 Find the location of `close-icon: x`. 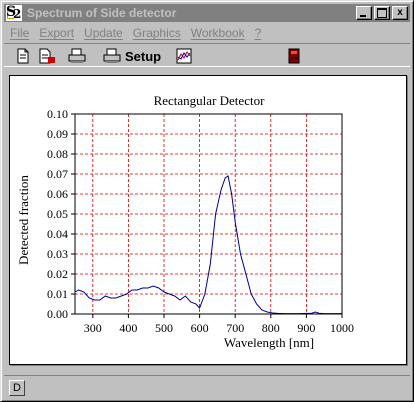

close-icon: x is located at coordinates (400, 12).